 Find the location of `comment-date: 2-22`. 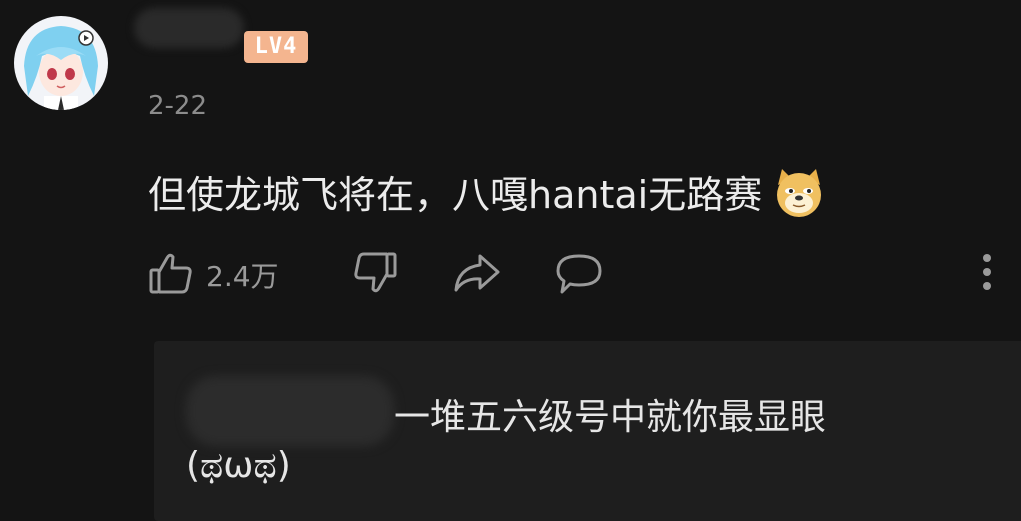

comment-date: 2-22 is located at coordinates (178, 106).